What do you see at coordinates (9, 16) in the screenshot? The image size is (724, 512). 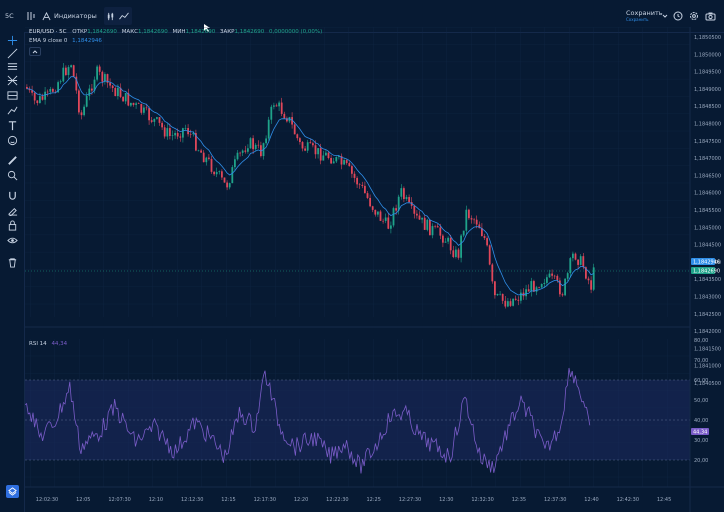 I see `symbol-button: 5C` at bounding box center [9, 16].